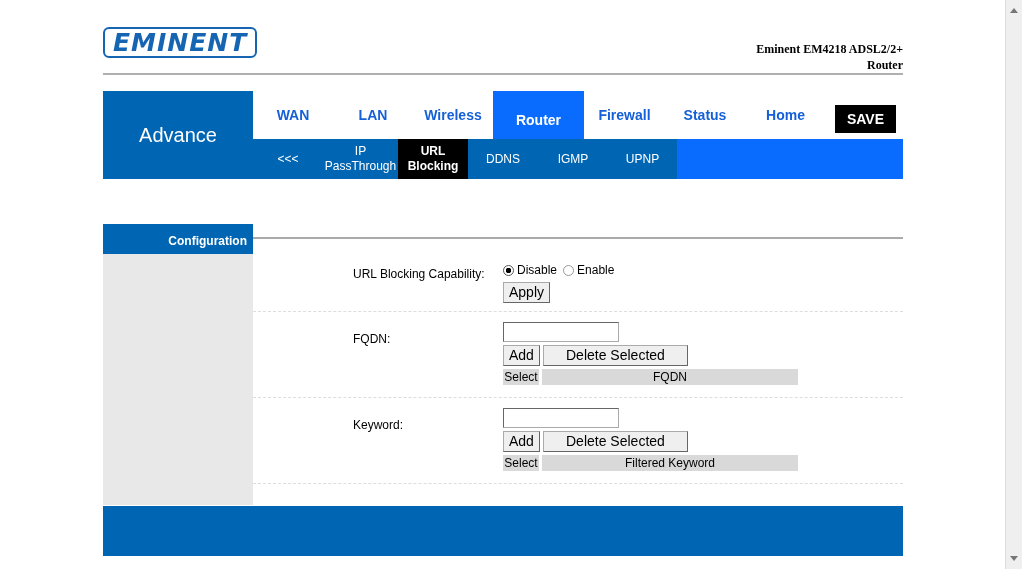 The width and height of the screenshot is (1022, 569). Describe the element at coordinates (178, 135) in the screenshot. I see `section-title: Advance` at that location.